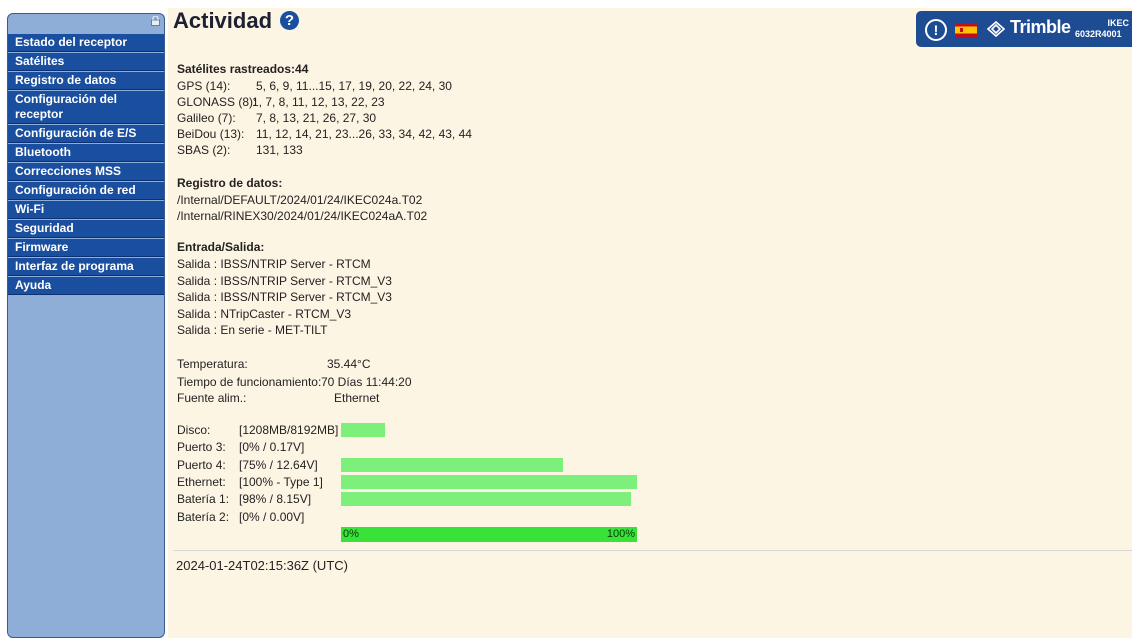 Image resolution: width=1132 pixels, height=638 pixels. I want to click on gnss-label-gps: GPS (14):, so click(204, 86).